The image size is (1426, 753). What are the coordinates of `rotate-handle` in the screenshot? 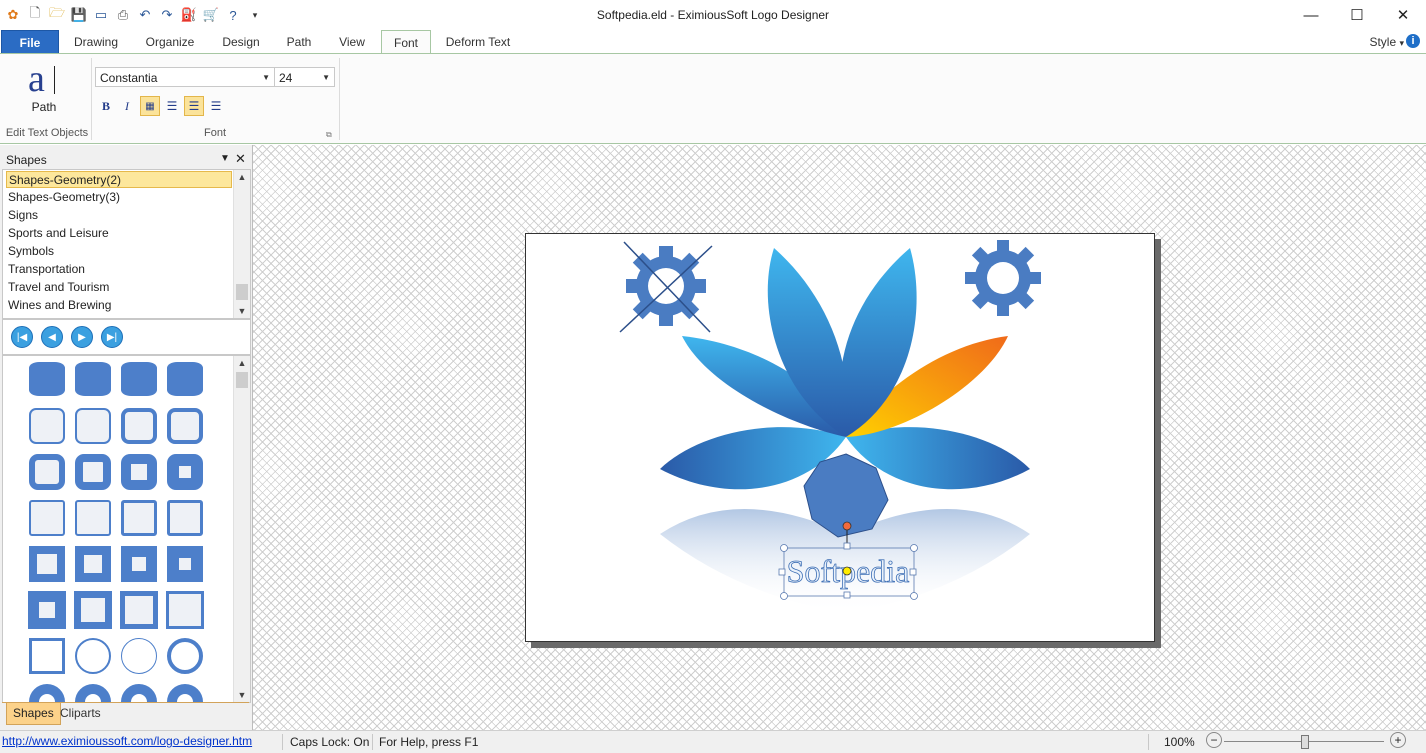 It's located at (847, 526).